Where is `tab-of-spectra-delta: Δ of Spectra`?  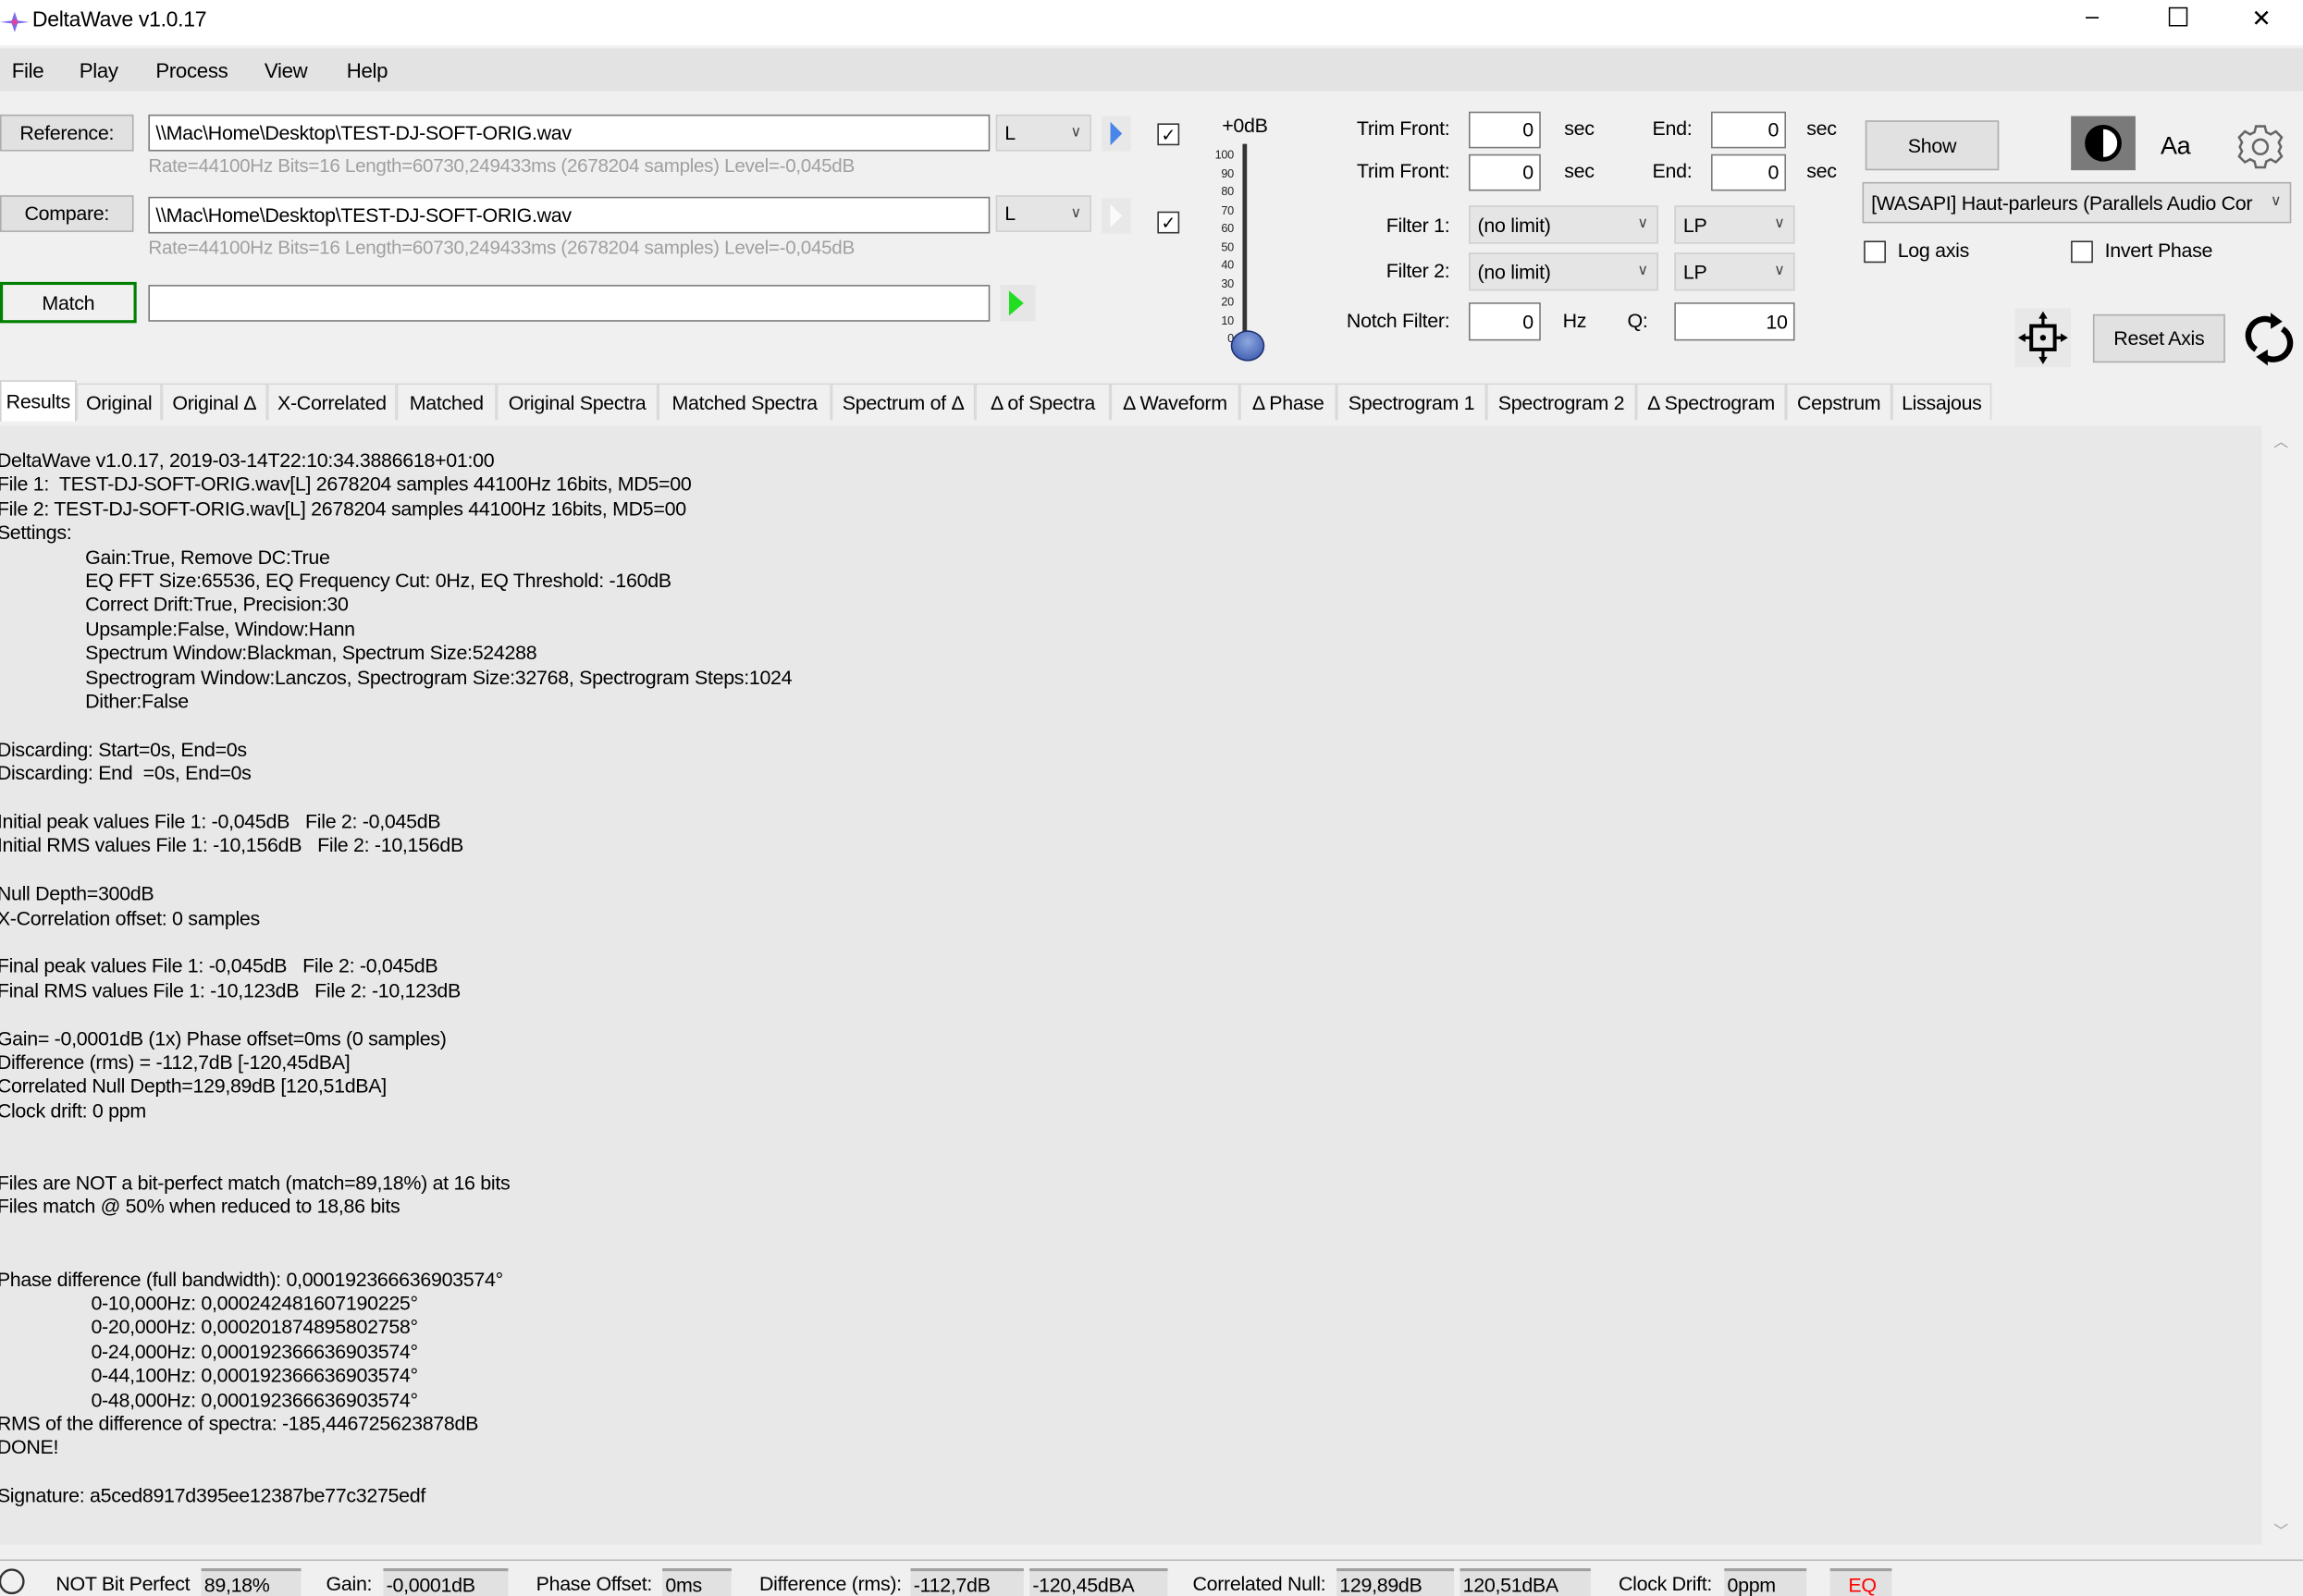
tab-of-spectra-delta: Δ of Spectra is located at coordinates (1043, 402).